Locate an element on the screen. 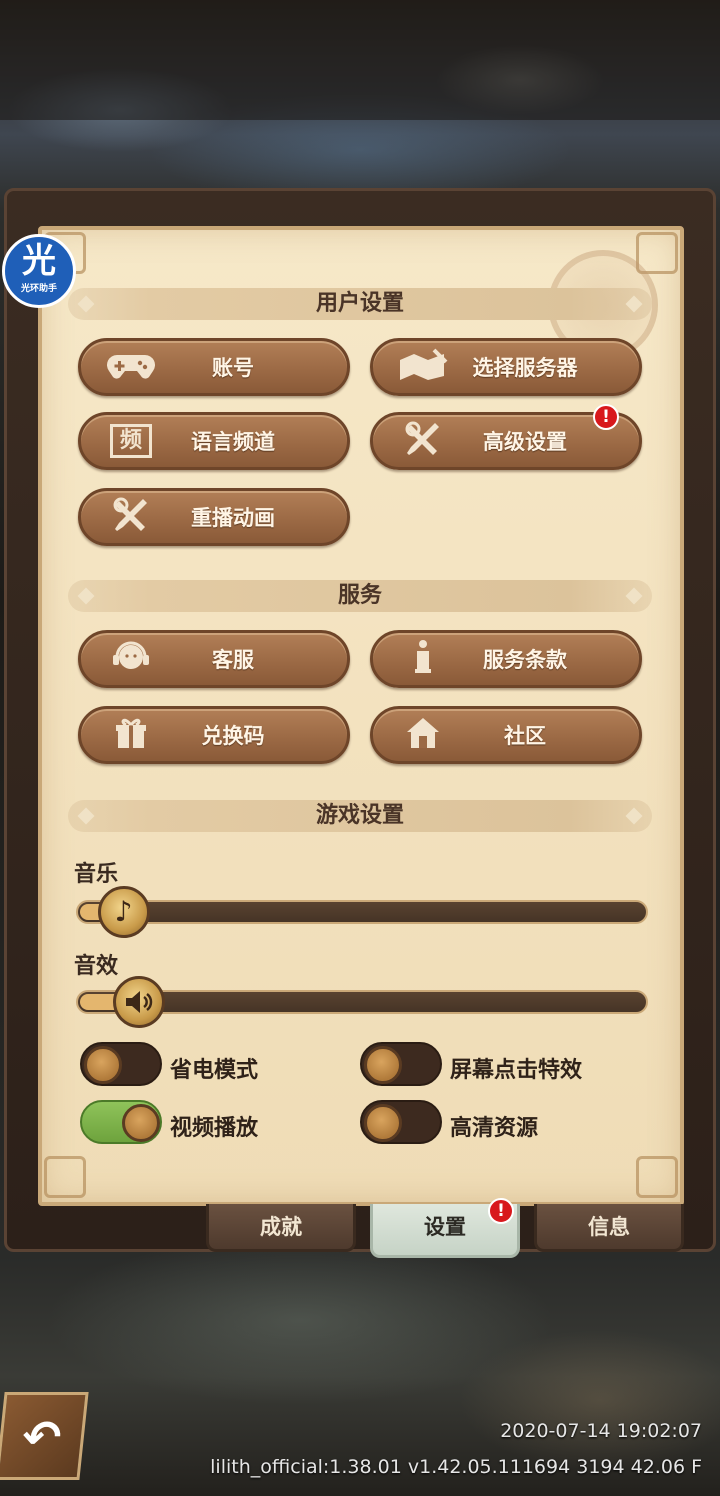 Image resolution: width=720 pixels, height=1496 pixels. channel-icon: 频 is located at coordinates (131, 441).